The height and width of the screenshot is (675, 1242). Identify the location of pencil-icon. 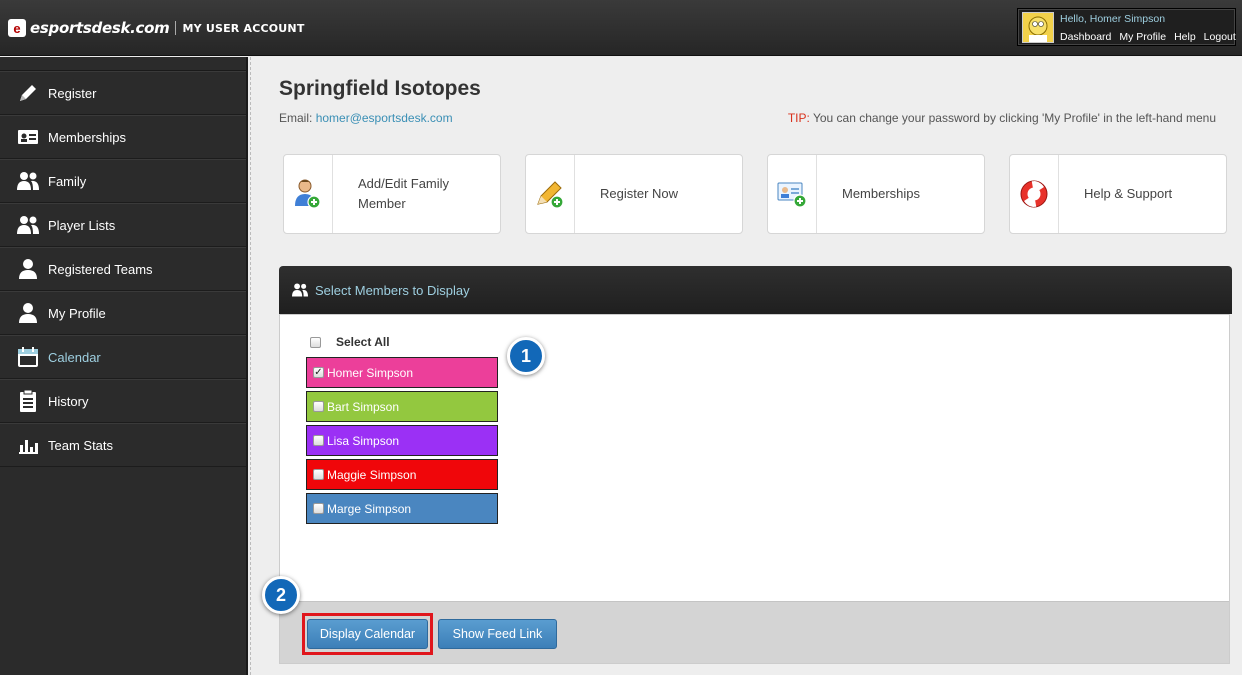
(28, 93).